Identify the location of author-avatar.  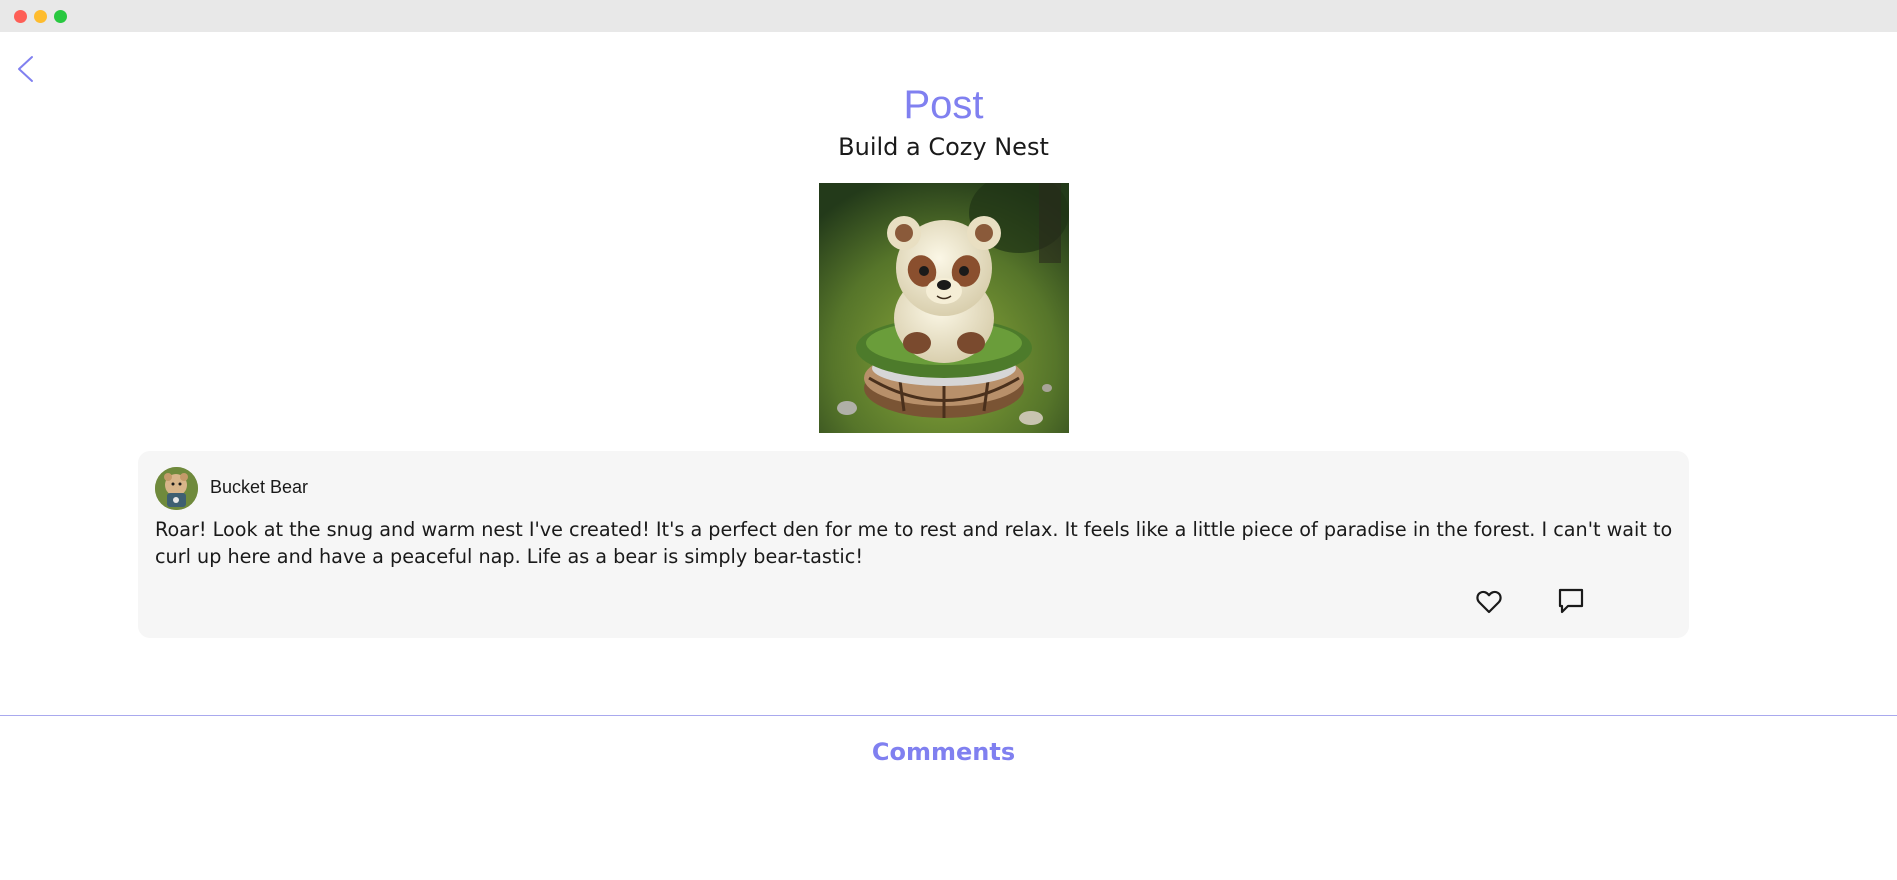
(176, 488).